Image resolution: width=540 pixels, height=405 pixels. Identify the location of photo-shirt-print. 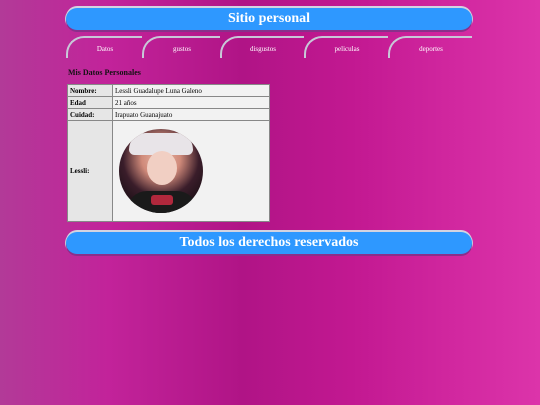
(162, 200).